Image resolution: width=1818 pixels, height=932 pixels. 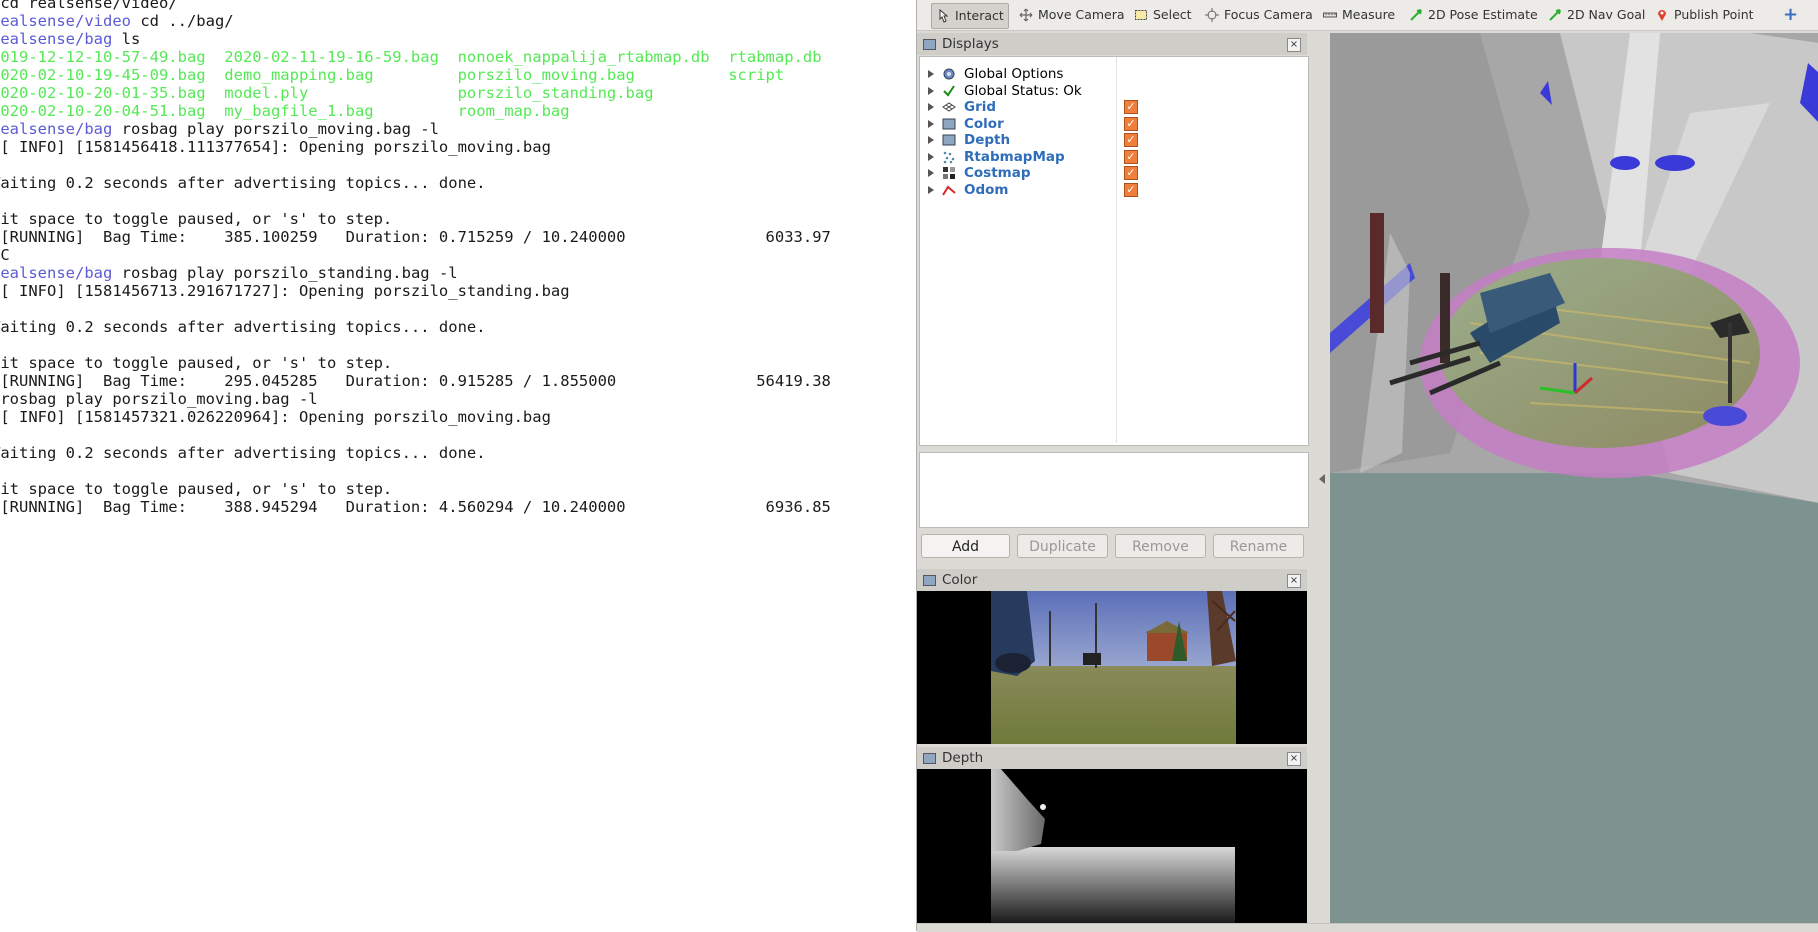 I want to click on color-camera-image, so click(x=1112, y=667).